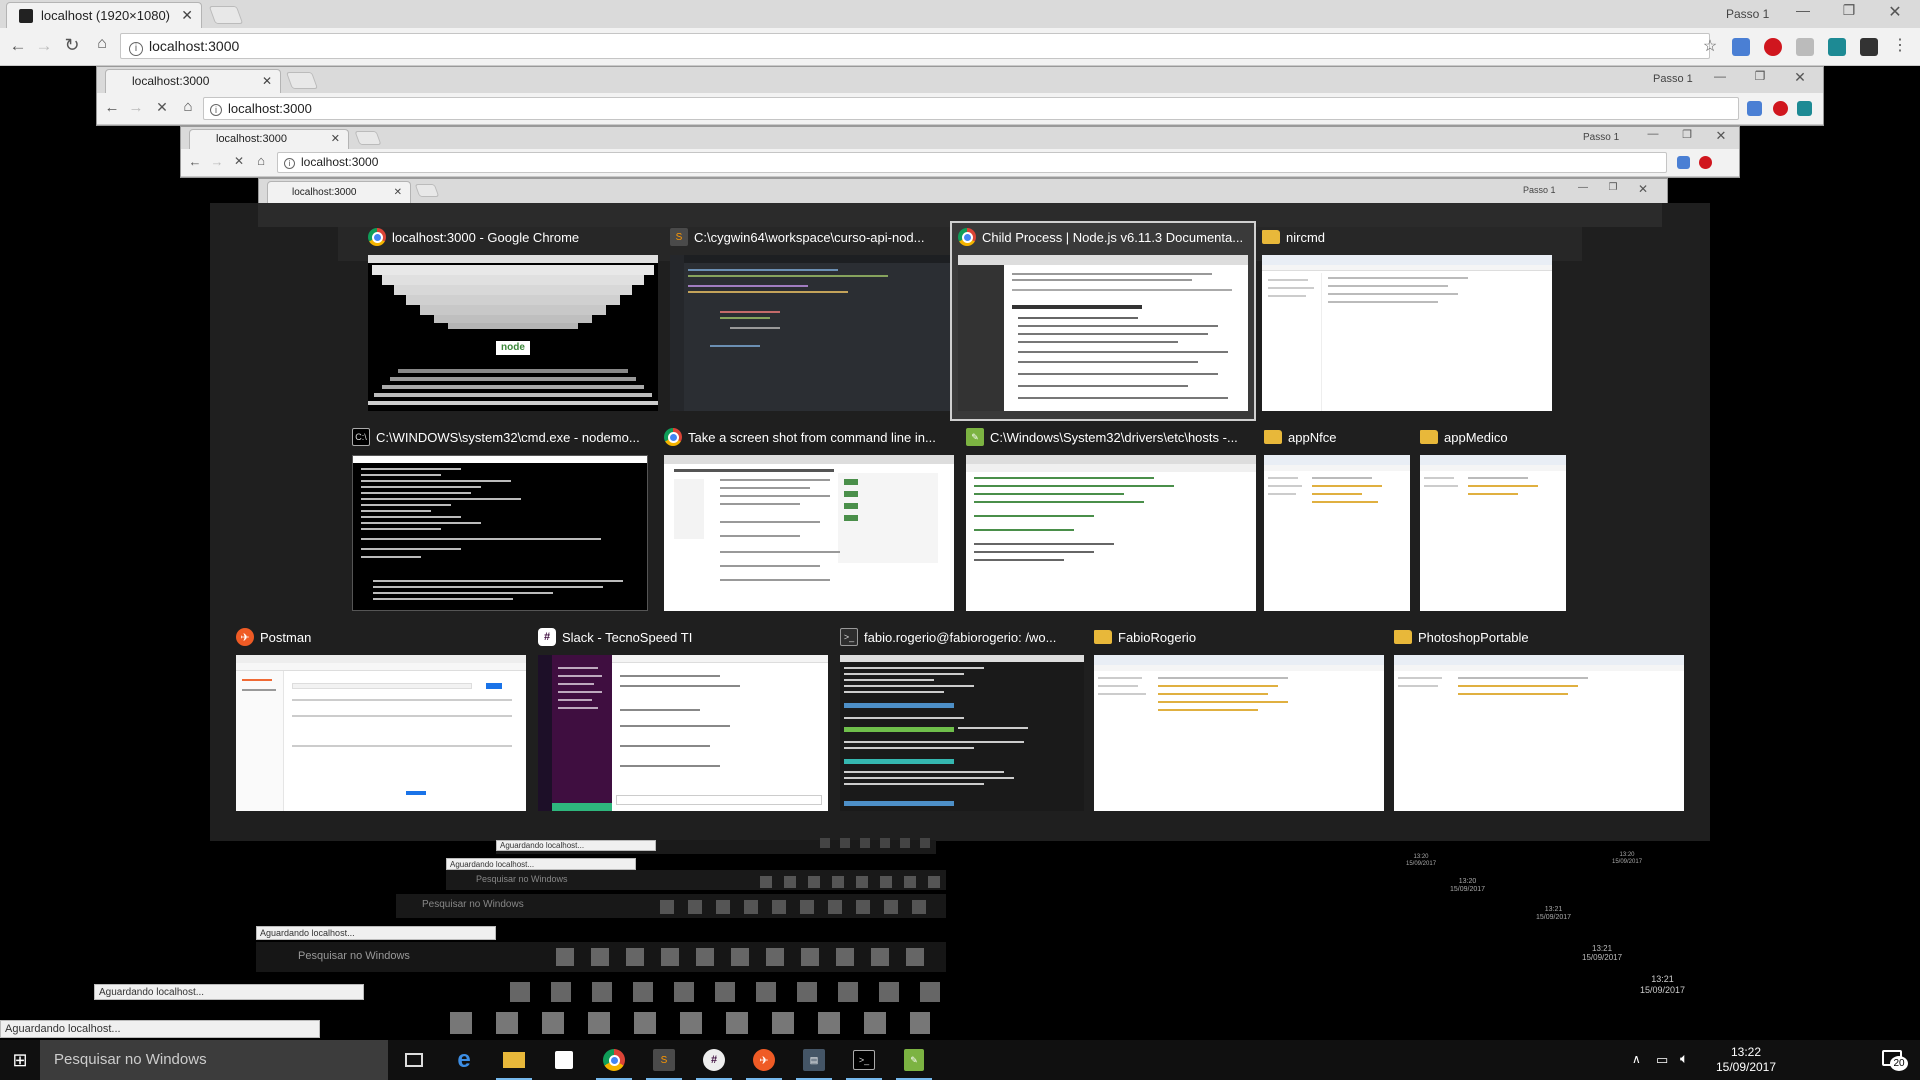 This screenshot has width=1920, height=1080. What do you see at coordinates (1746, 1067) in the screenshot?
I see `date: 15/09/2017` at bounding box center [1746, 1067].